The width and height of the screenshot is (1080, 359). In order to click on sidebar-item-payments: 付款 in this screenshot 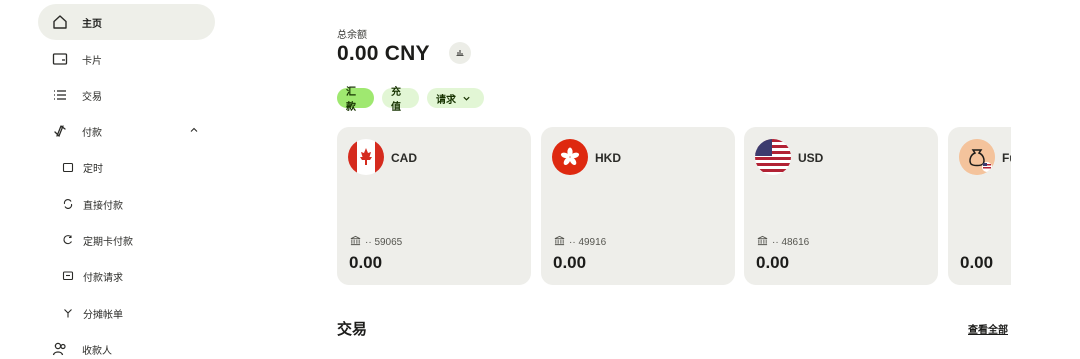, I will do `click(126, 131)`.